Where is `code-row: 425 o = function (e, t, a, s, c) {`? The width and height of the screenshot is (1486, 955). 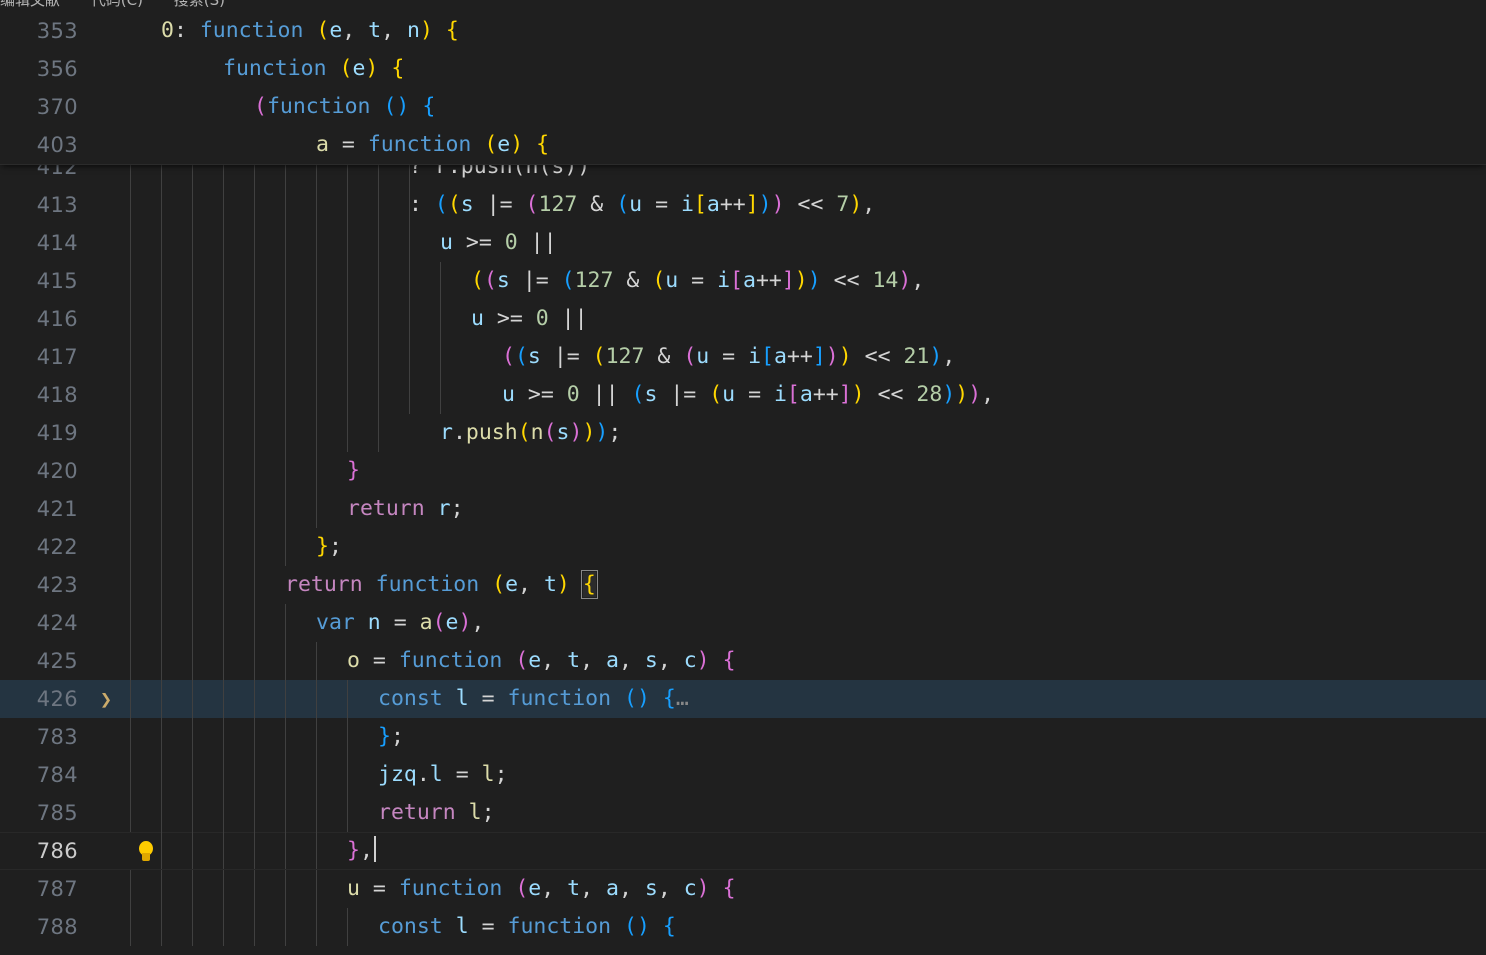 code-row: 425 o = function (e, t, a, s, c) { is located at coordinates (743, 661).